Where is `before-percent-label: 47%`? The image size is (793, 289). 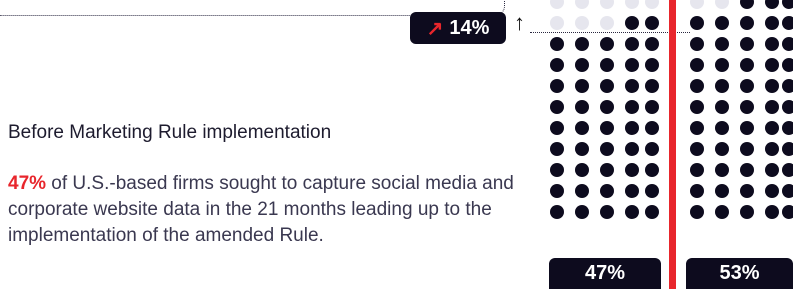 before-percent-label: 47% is located at coordinates (605, 273).